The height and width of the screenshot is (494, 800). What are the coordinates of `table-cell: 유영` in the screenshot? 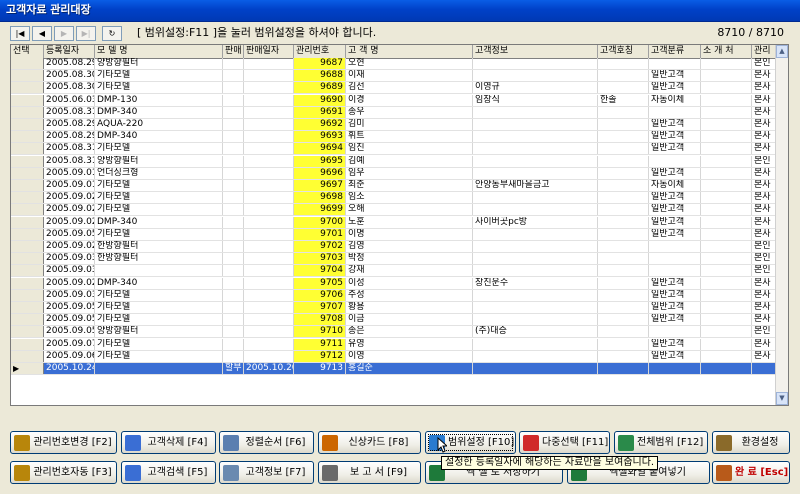 It's located at (409, 344).